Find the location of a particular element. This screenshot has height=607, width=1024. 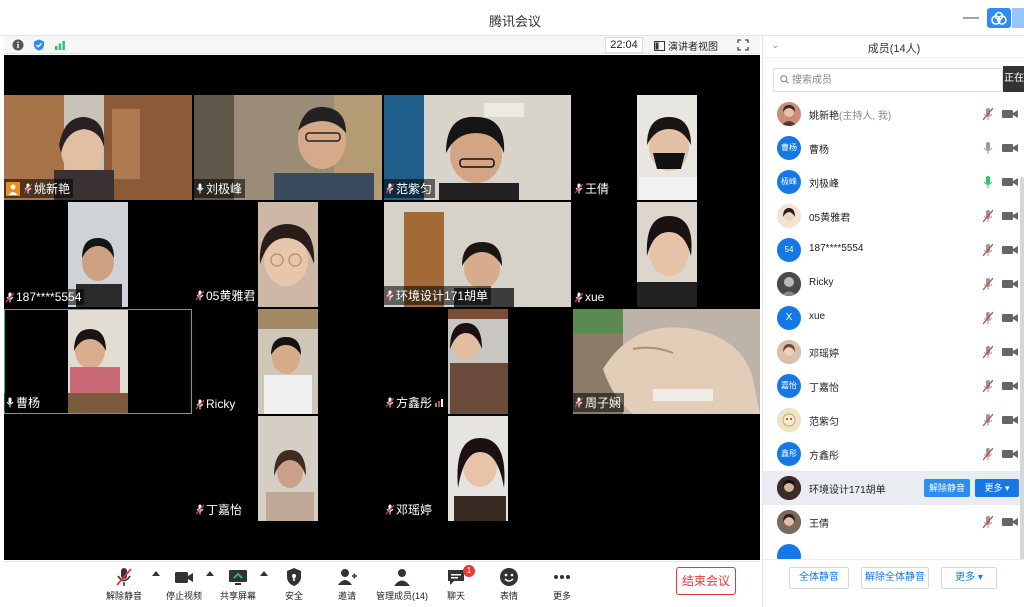

share-screen-button: 共享屏幕 is located at coordinates (238, 585).